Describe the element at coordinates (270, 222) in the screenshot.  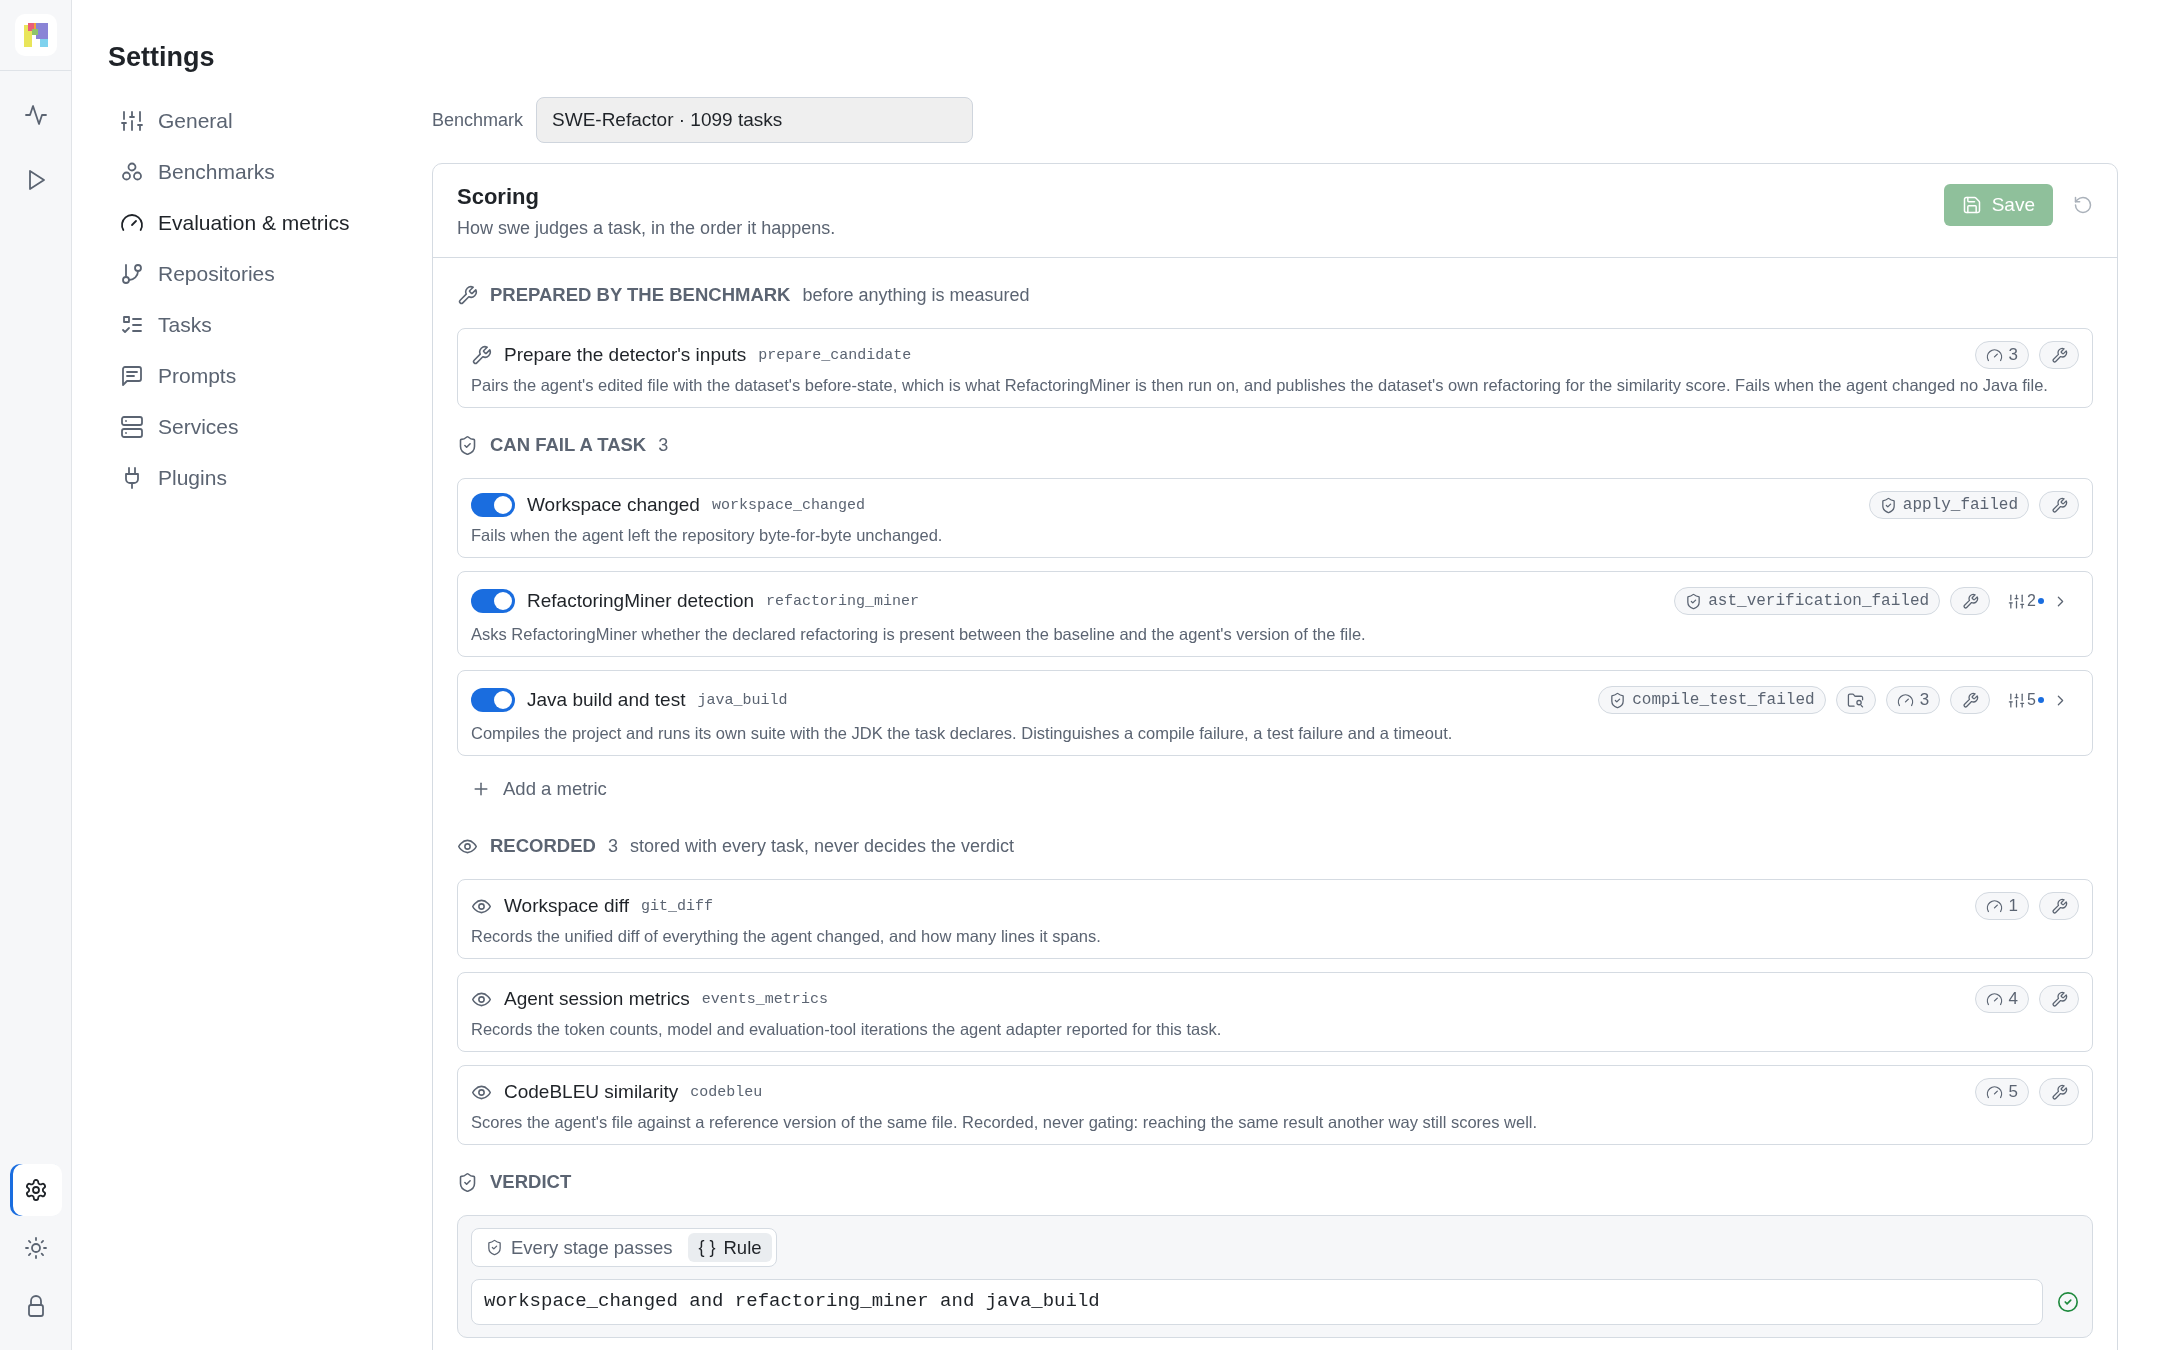
I see `nav-item: Evaluation & metrics` at that location.